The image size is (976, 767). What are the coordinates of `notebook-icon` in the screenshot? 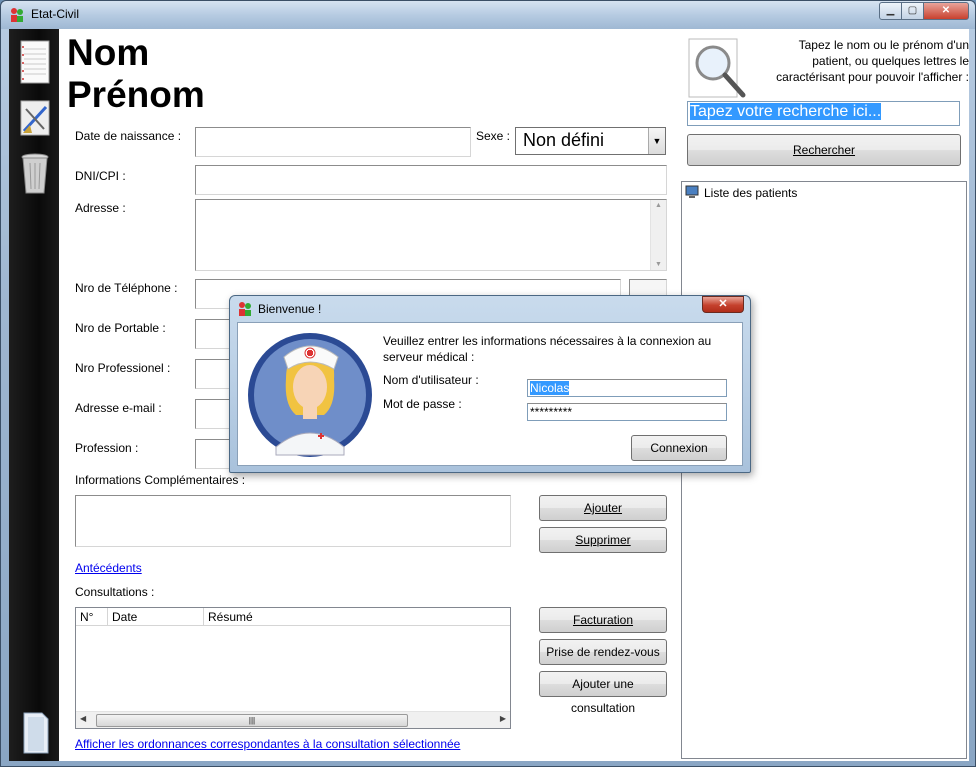 It's located at (35, 62).